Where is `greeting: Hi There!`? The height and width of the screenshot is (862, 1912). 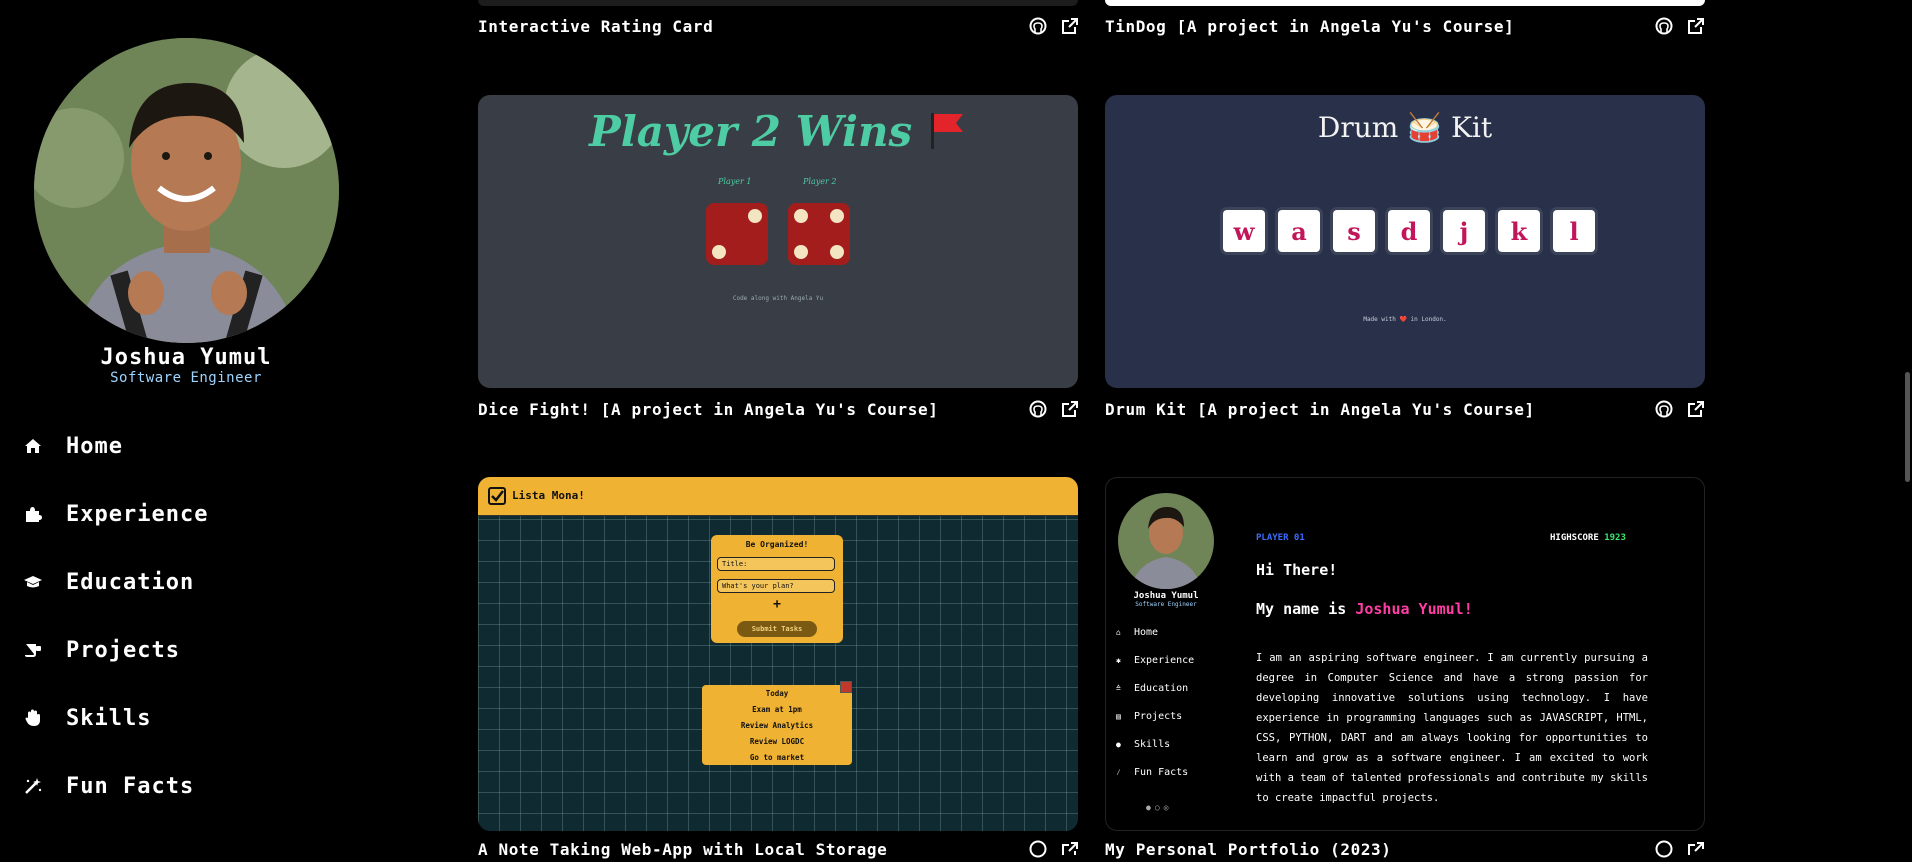
greeting: Hi There! is located at coordinates (1297, 570).